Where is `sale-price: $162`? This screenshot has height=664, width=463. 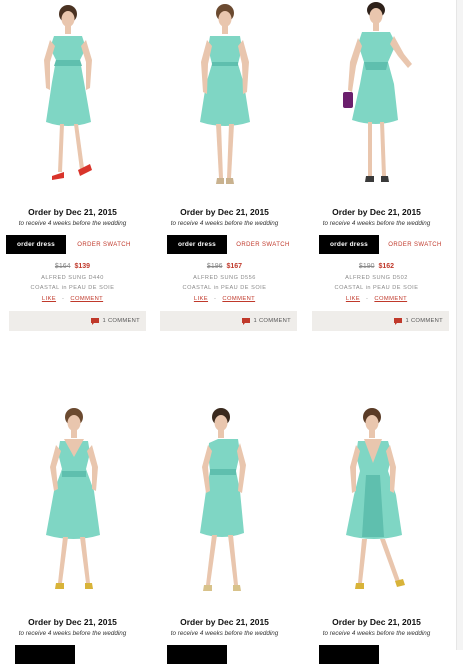 sale-price: $162 is located at coordinates (386, 266).